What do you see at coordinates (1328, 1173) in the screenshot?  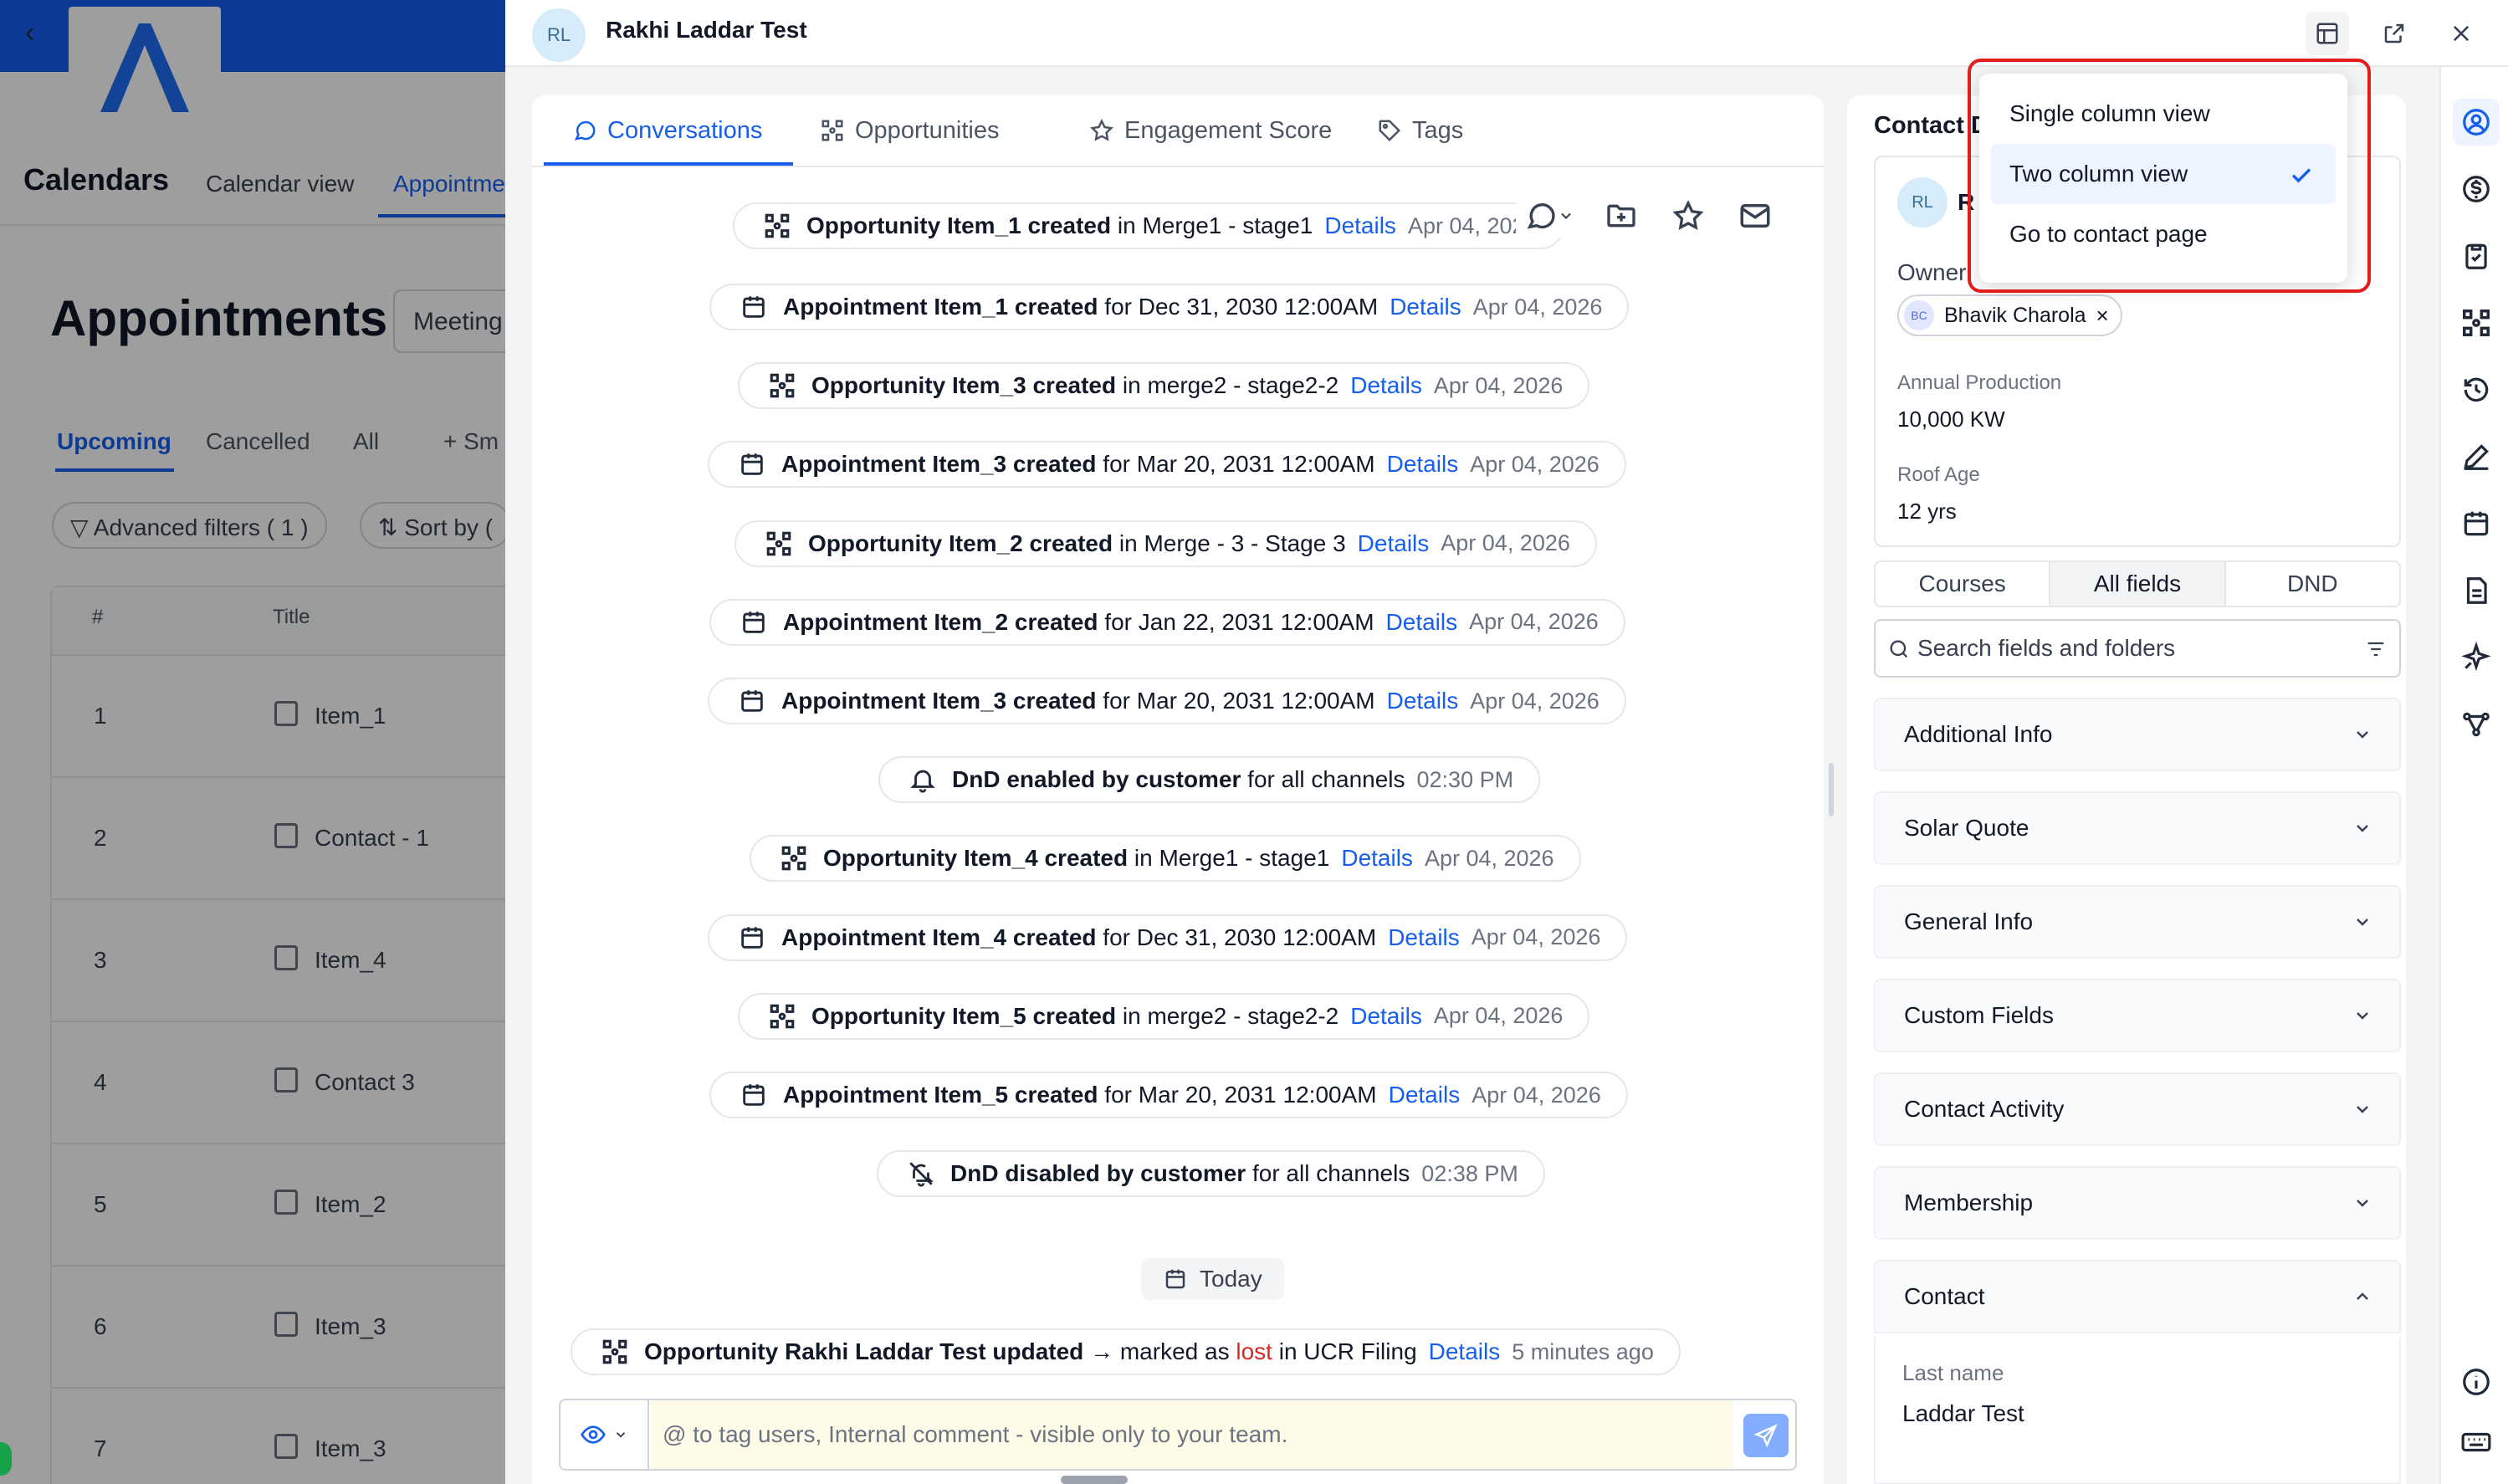 I see `event-detail: for all channels` at bounding box center [1328, 1173].